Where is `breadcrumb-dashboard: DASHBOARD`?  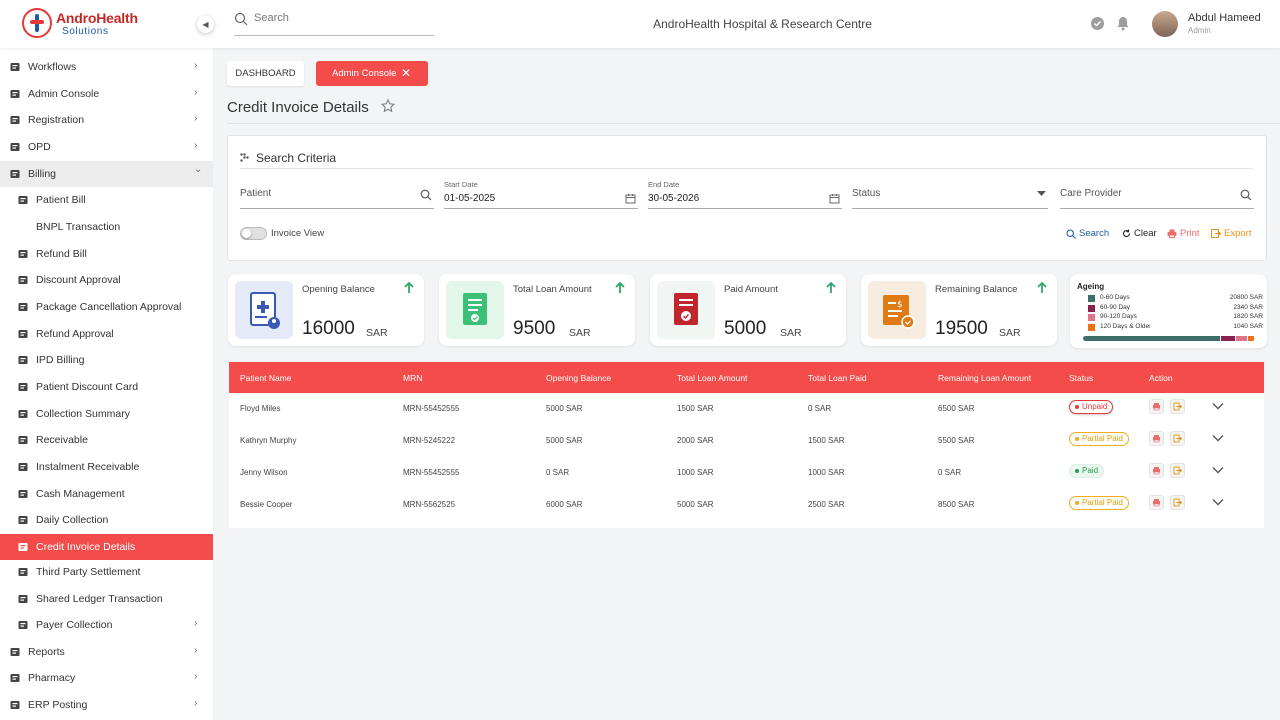
breadcrumb-dashboard: DASHBOARD is located at coordinates (265, 73).